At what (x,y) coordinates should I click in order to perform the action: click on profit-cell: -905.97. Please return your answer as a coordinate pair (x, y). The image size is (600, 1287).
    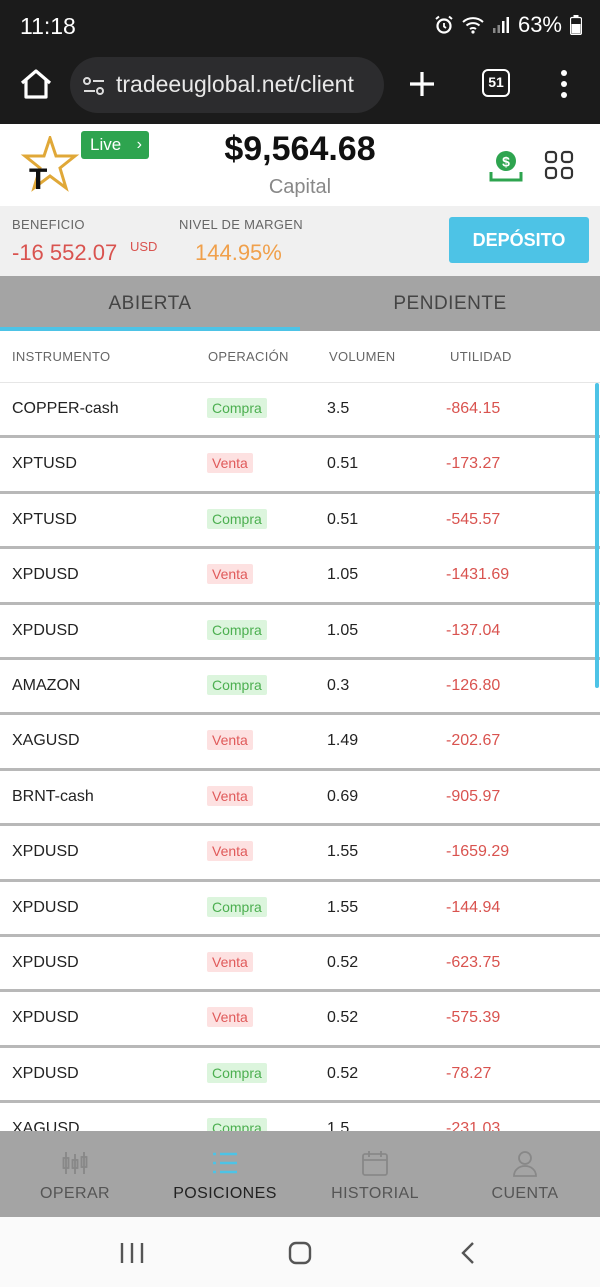
    Looking at the image, I should click on (473, 796).